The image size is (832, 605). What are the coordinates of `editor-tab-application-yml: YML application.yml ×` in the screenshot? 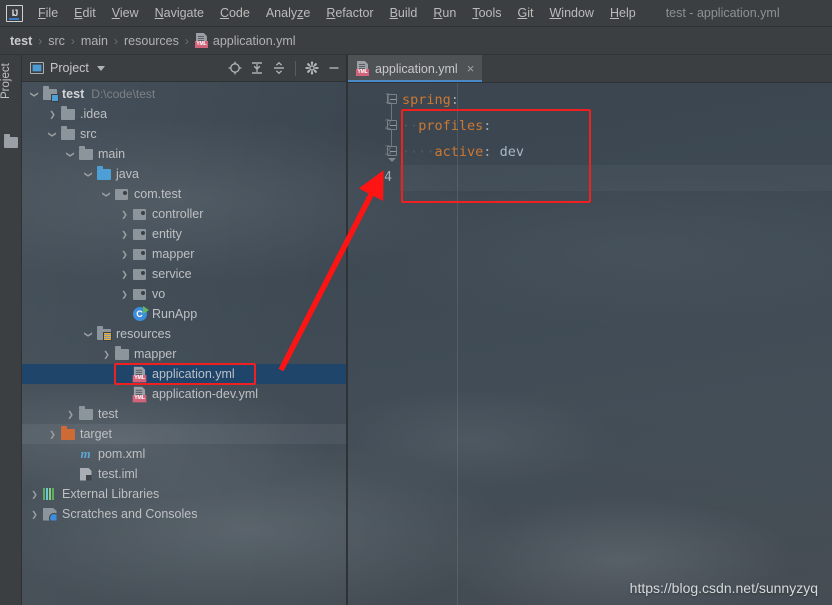 It's located at (415, 68).